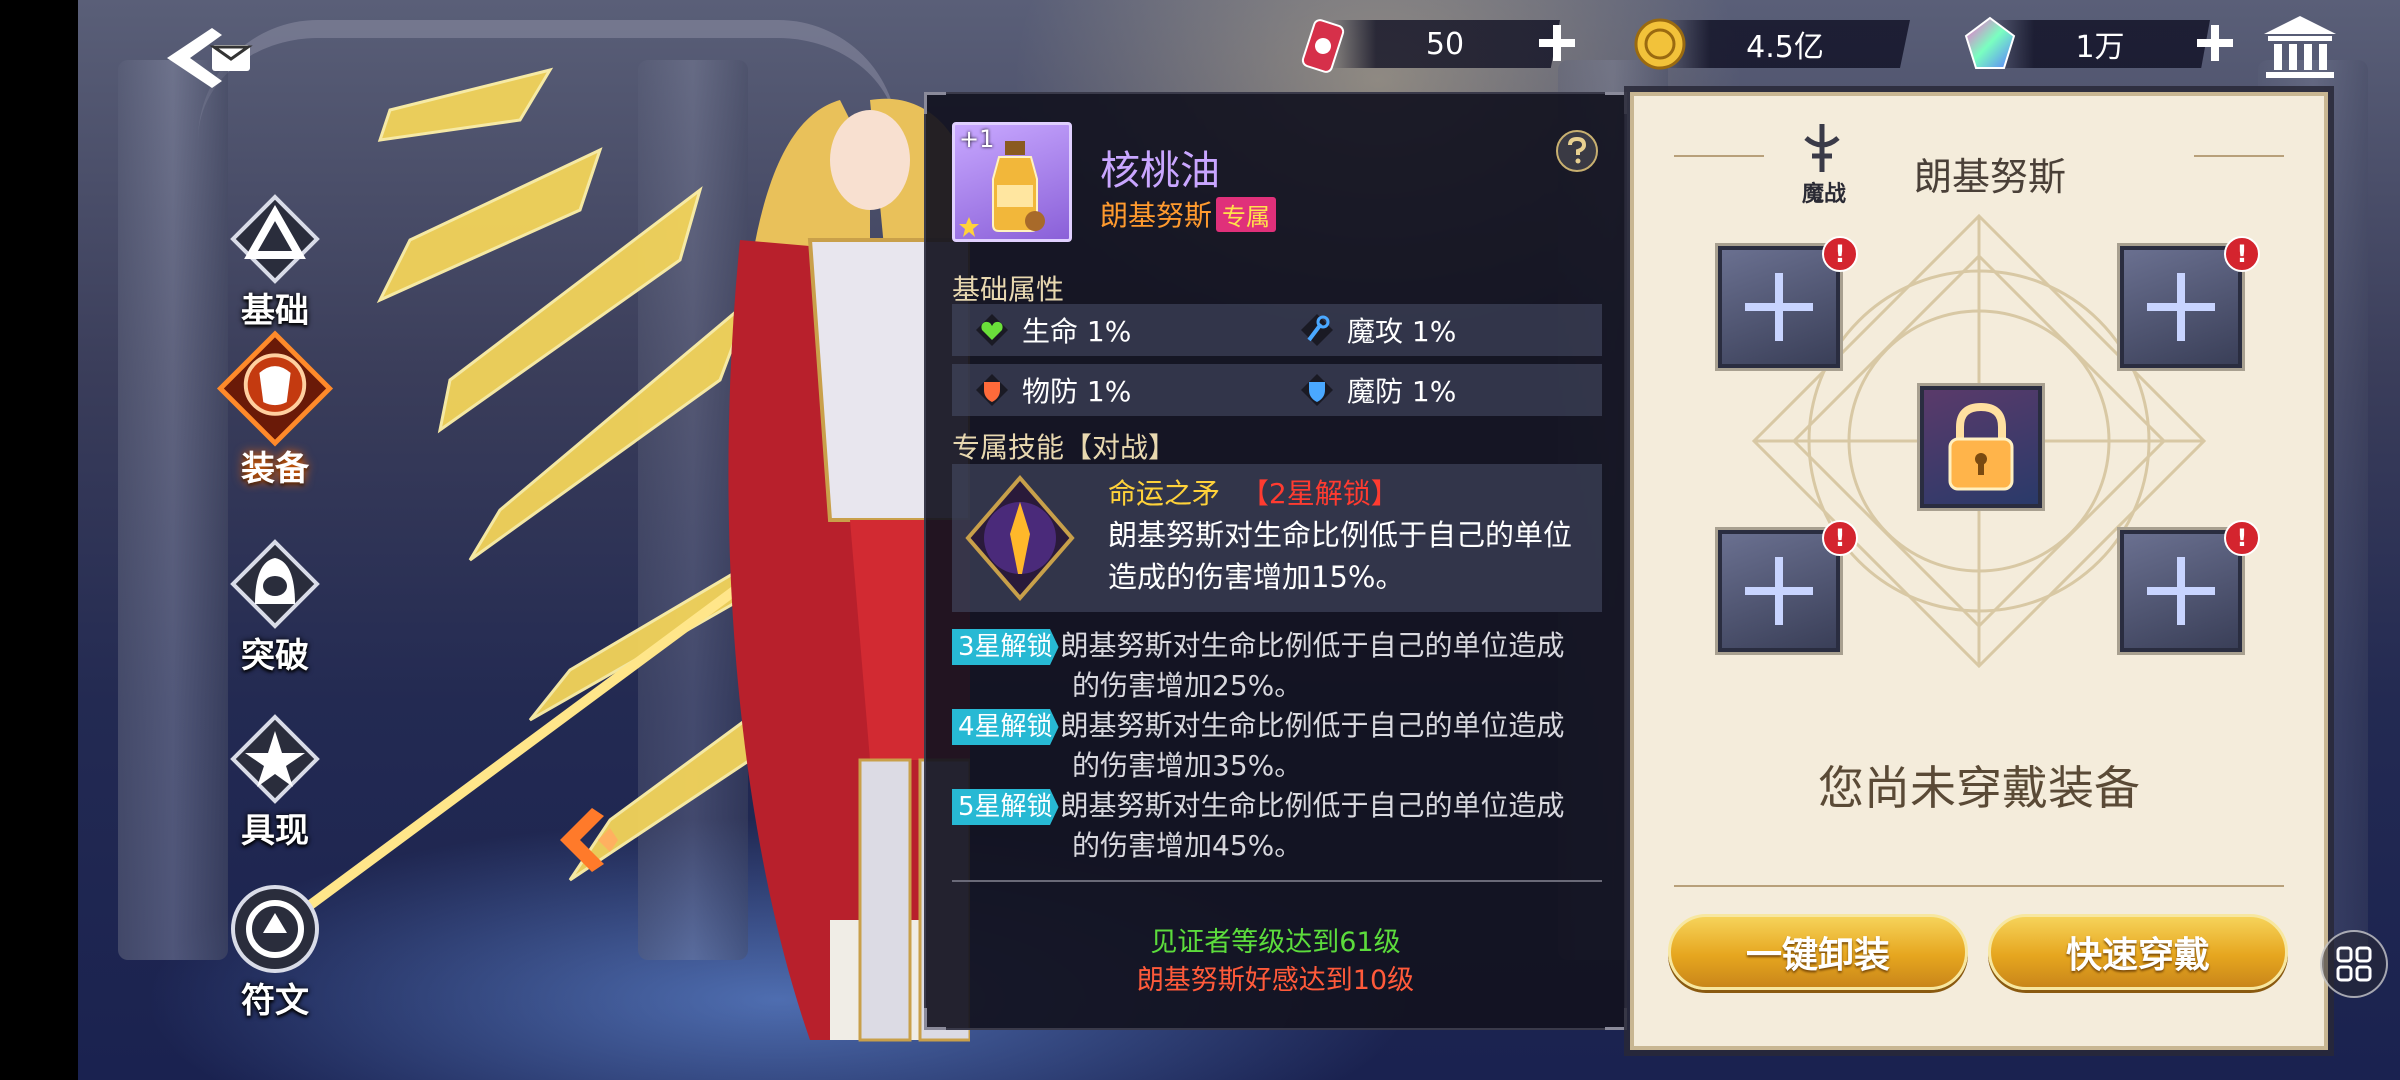 The height and width of the screenshot is (1080, 2400). Describe the element at coordinates (1005, 647) in the screenshot. I see `star-unlock-badge: 3星解锁` at that location.